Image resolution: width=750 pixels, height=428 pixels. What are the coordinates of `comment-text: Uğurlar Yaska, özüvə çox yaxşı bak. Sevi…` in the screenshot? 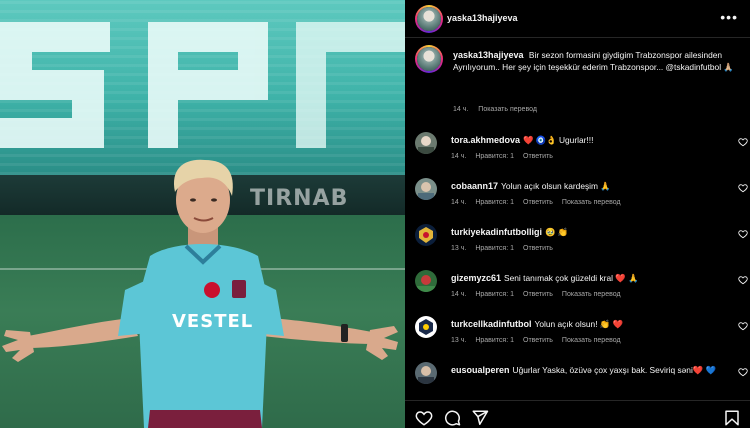 It's located at (614, 370).